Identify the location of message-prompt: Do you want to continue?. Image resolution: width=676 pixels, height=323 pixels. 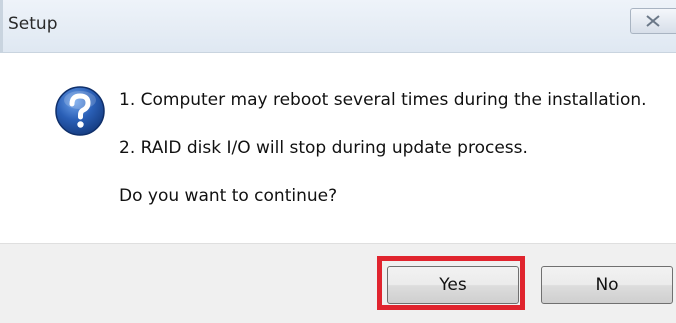
(228, 196).